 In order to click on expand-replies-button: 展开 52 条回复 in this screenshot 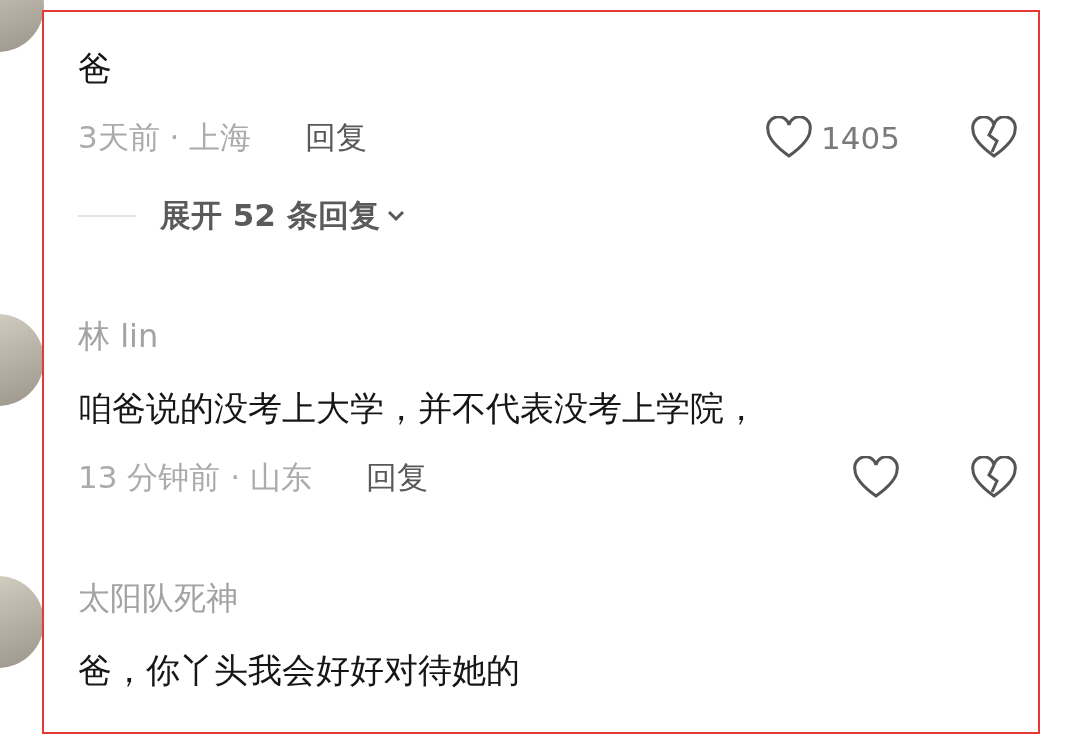, I will do `click(283, 216)`.